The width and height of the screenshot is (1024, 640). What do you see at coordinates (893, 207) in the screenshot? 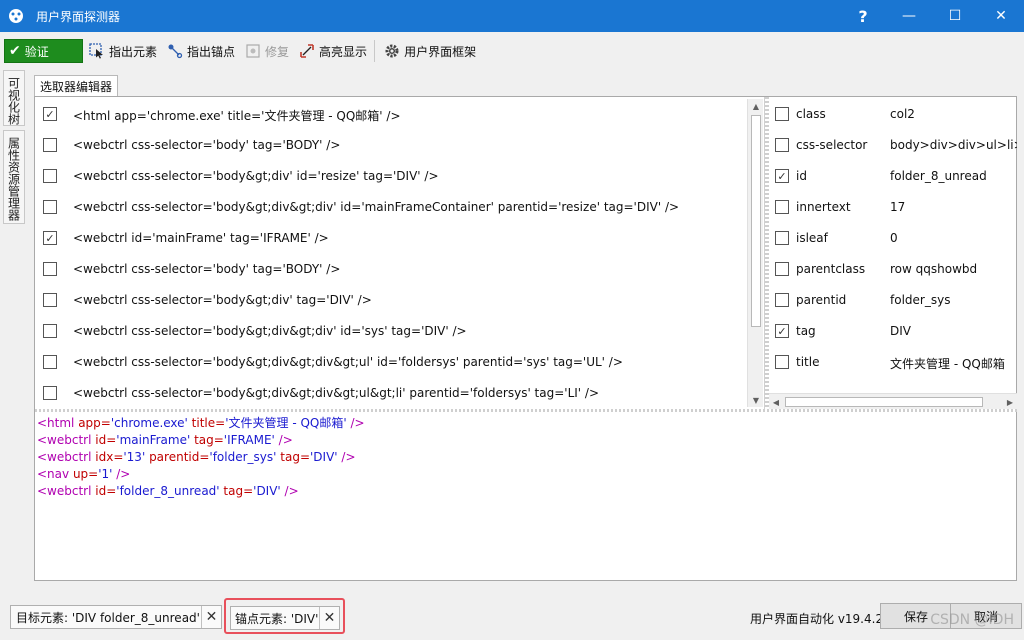
I see `property-row: innertext 17` at bounding box center [893, 207].